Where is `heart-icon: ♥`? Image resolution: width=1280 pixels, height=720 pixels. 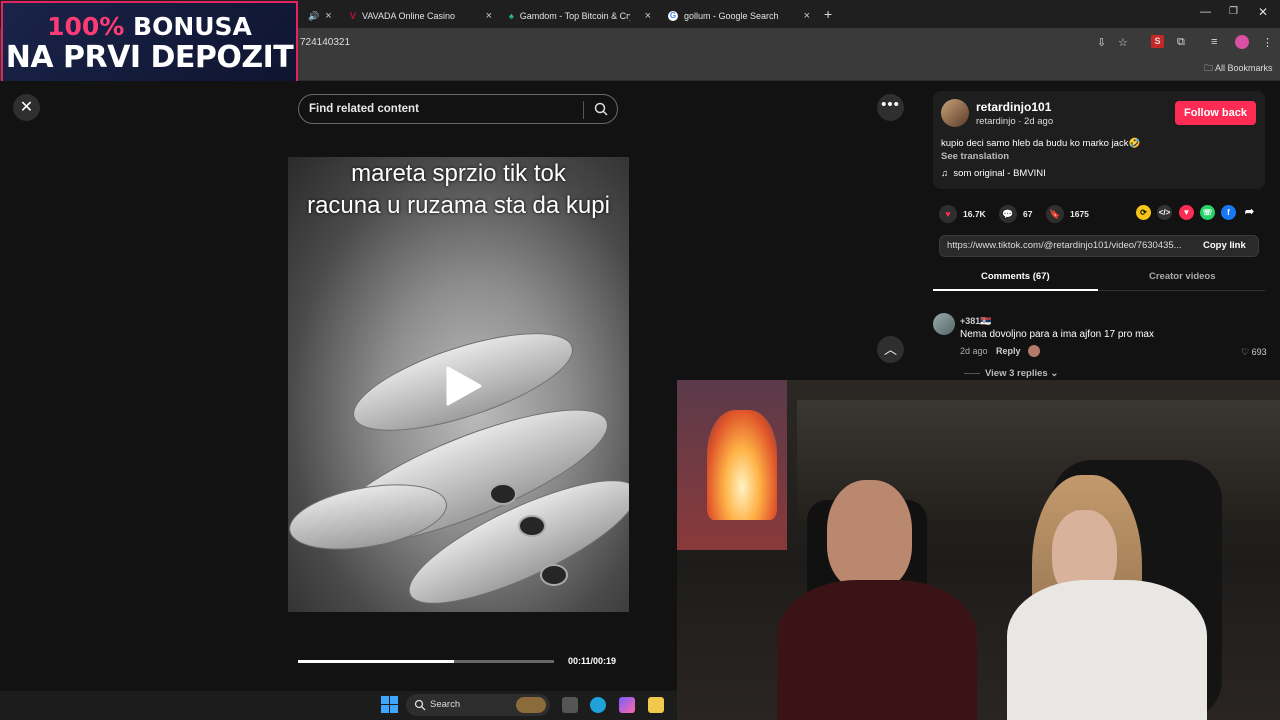
heart-icon: ♥ is located at coordinates (948, 214).